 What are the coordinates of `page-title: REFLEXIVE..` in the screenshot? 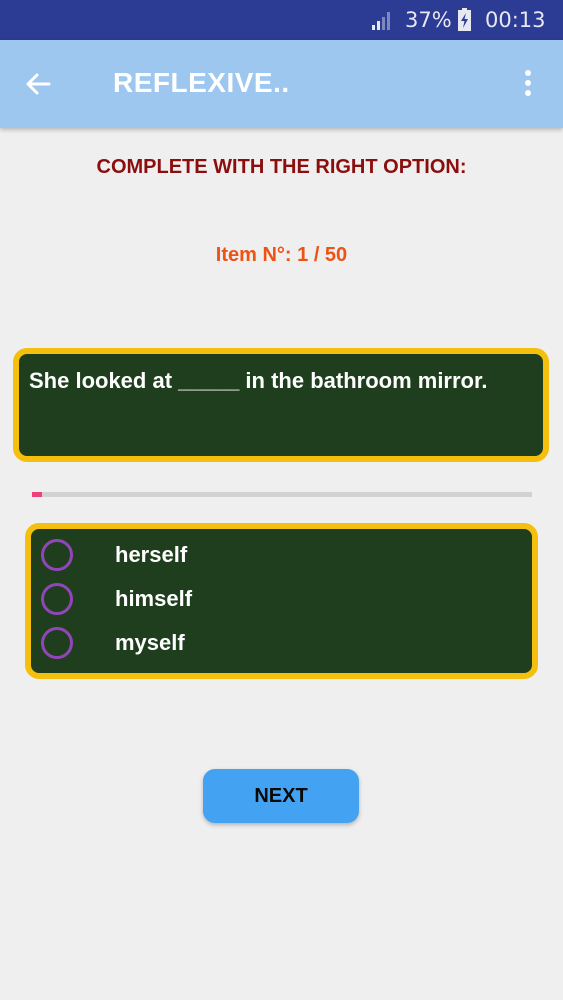 It's located at (201, 82).